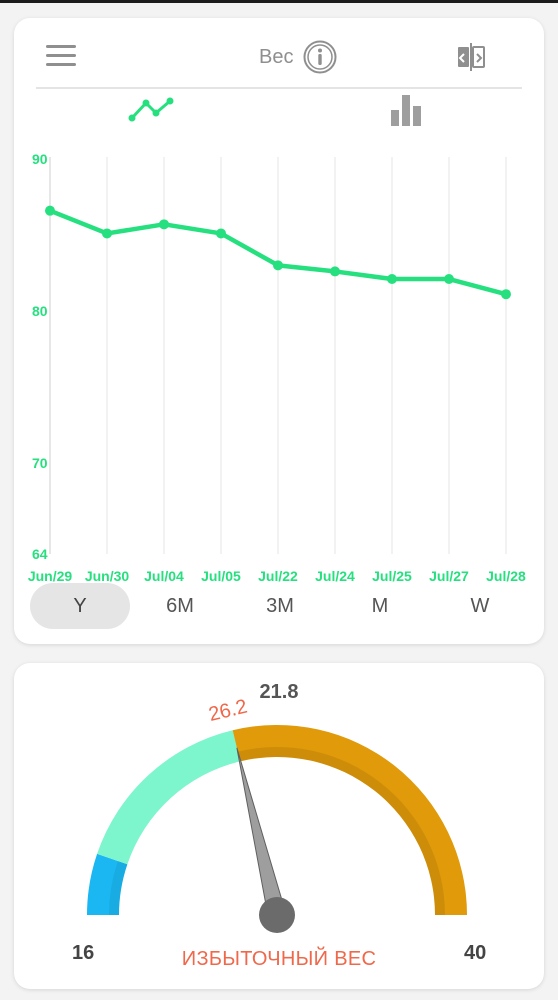  What do you see at coordinates (40, 554) in the screenshot?
I see `y-tick-label: 64` at bounding box center [40, 554].